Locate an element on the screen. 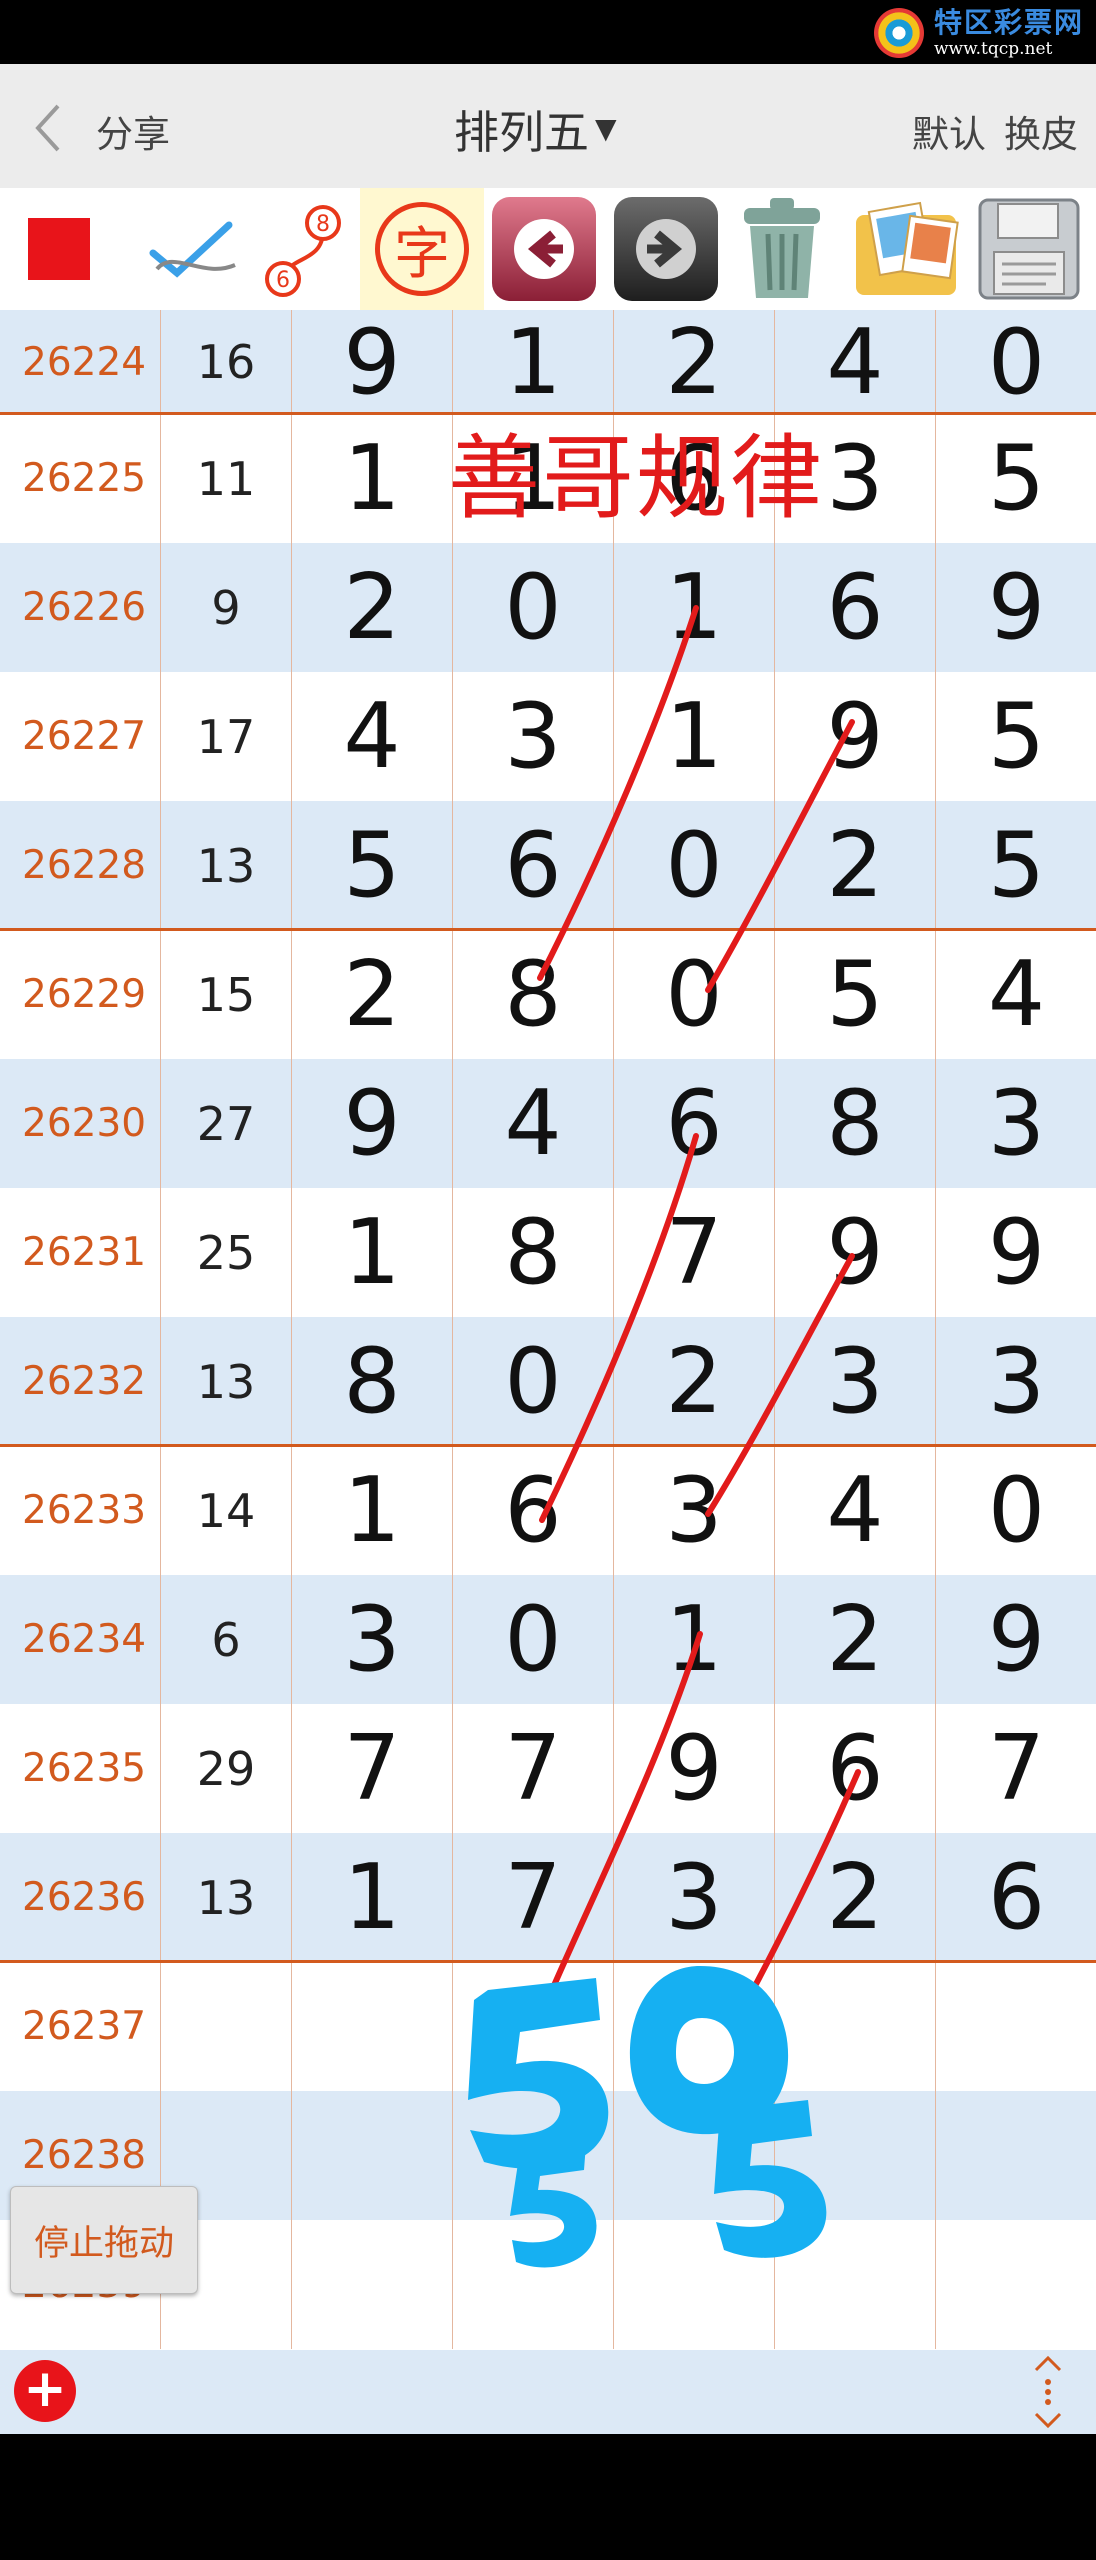 This screenshot has width=1096, height=2560. toolbar: 8 6 字 is located at coordinates (548, 249).